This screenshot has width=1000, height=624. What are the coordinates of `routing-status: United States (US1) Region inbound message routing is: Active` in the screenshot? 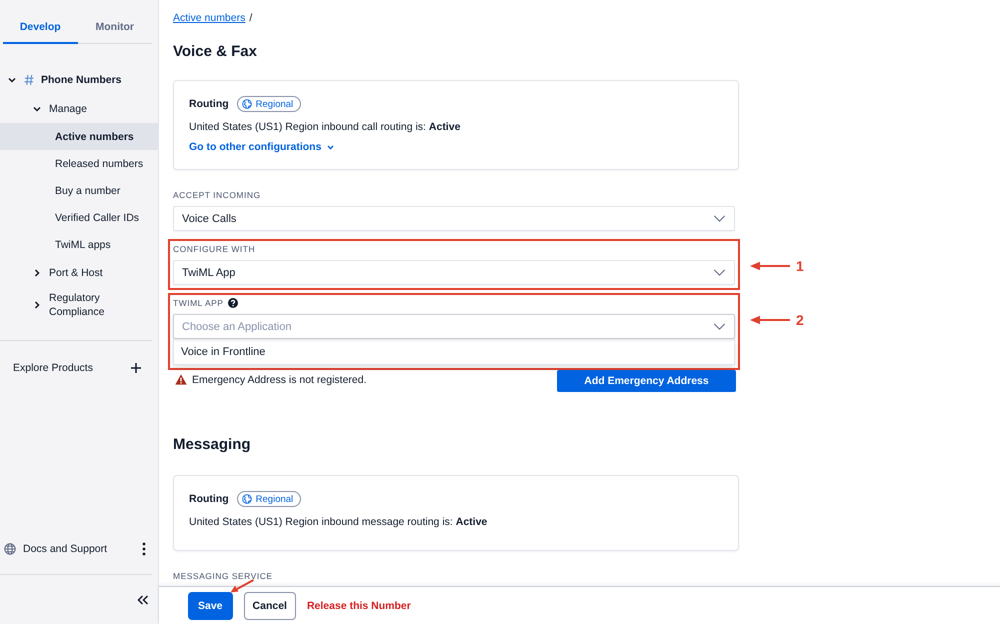 It's located at (338, 522).